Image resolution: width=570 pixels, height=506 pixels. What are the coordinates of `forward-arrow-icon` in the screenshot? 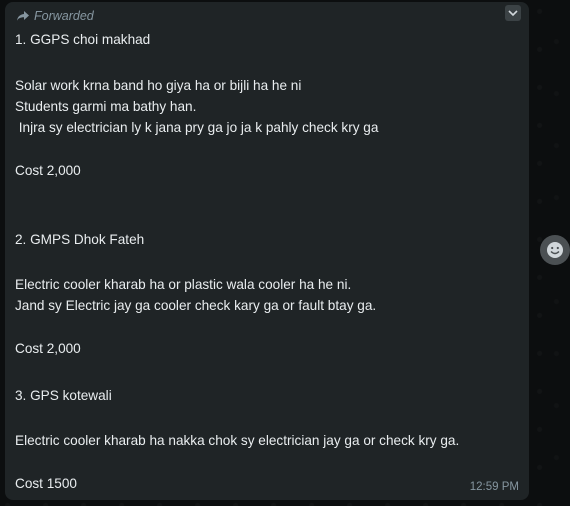 It's located at (23, 16).